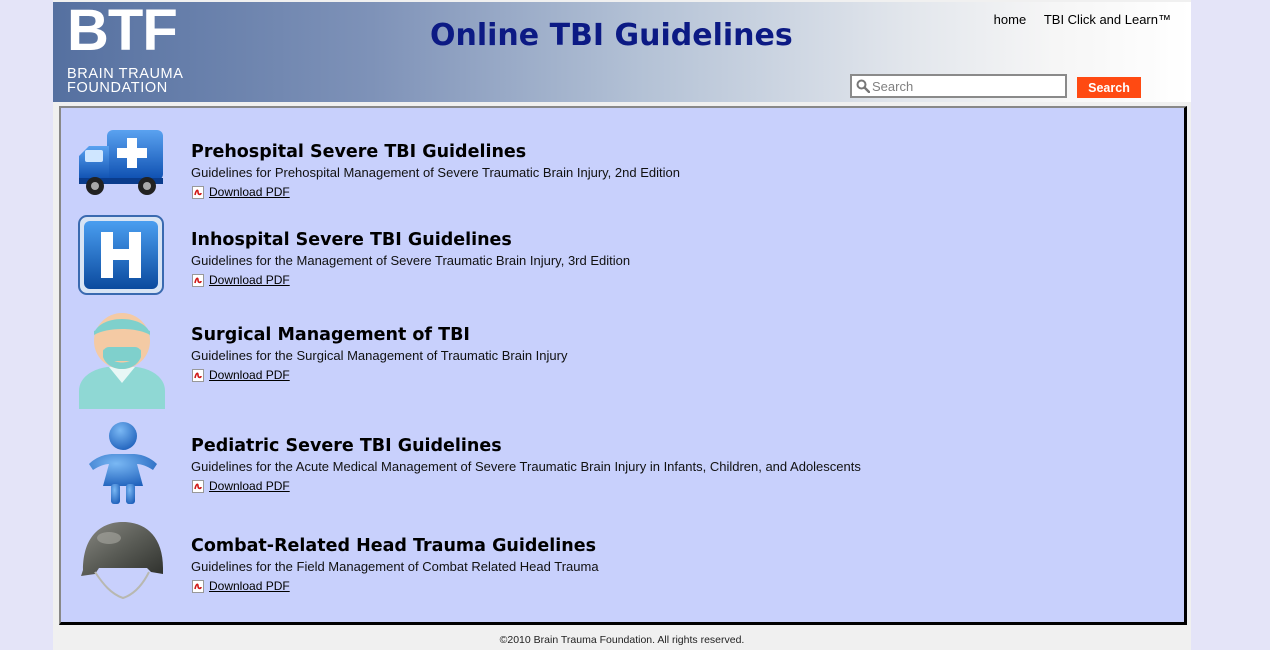 Image resolution: width=1270 pixels, height=650 pixels. Describe the element at coordinates (122, 464) in the screenshot. I see `child-icon` at that location.